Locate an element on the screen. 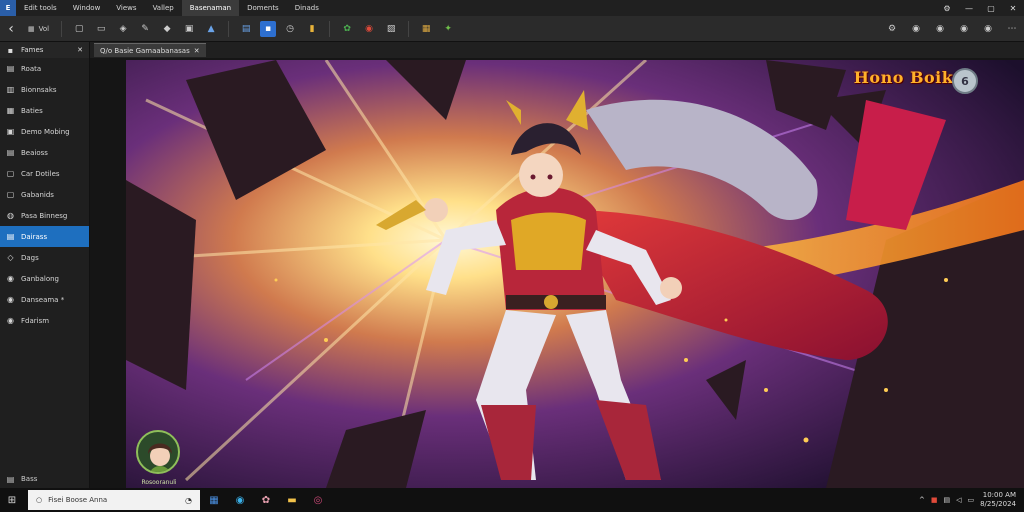 The width and height of the screenshot is (1024, 512). task-view-icon: ▦ is located at coordinates (214, 500).